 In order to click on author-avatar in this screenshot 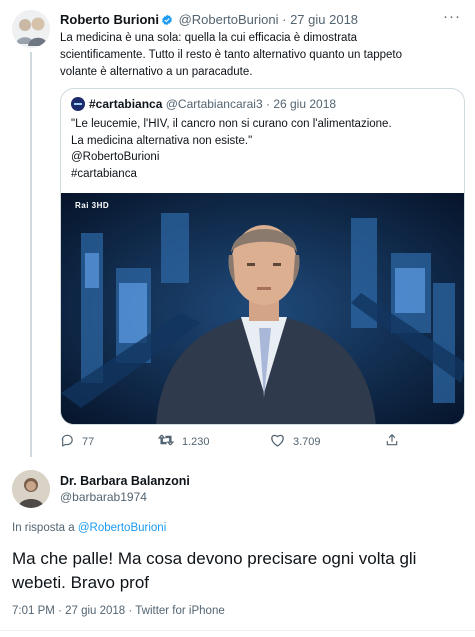, I will do `click(31, 29)`.